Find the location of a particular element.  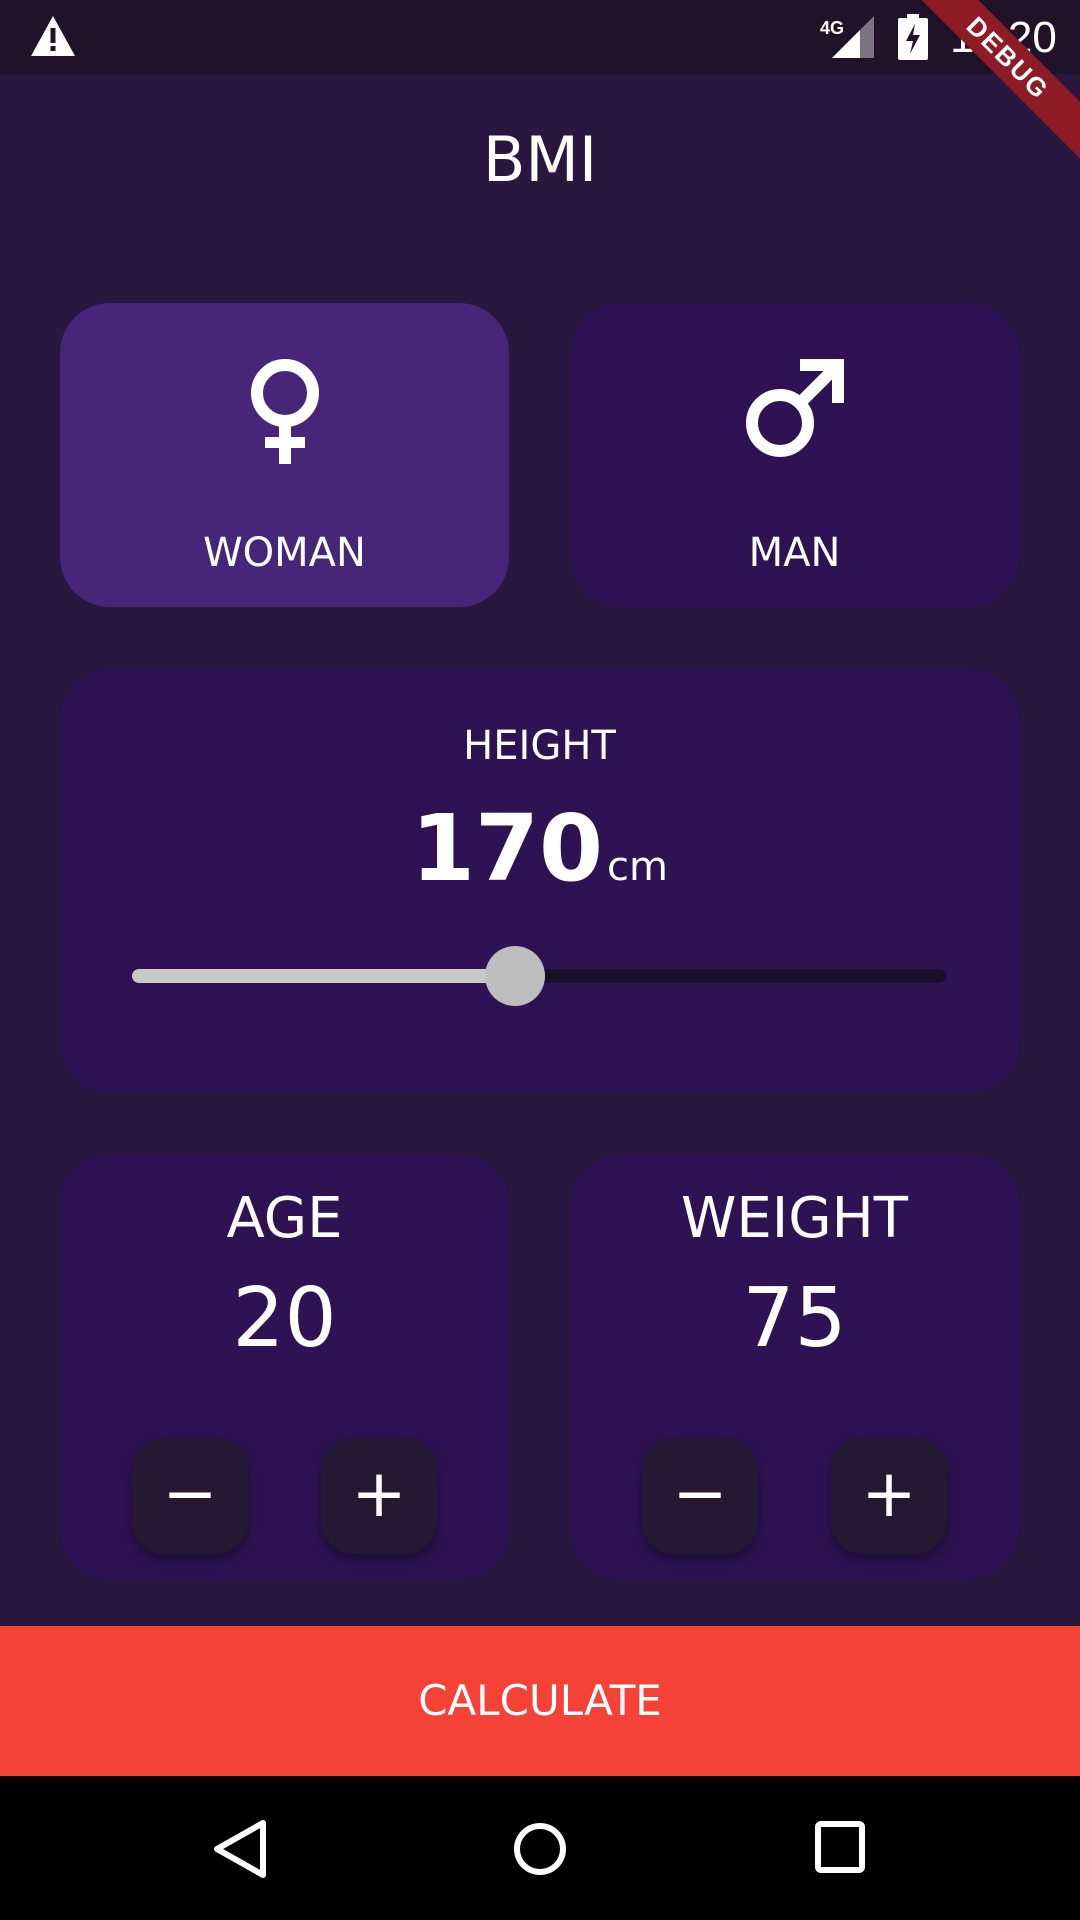

height-label: HEIGHT is located at coordinates (539, 746).